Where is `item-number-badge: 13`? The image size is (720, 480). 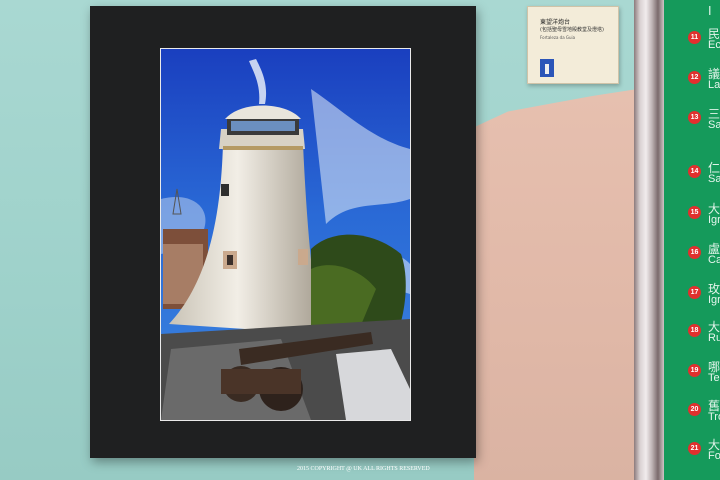
item-number-badge: 13 is located at coordinates (694, 117).